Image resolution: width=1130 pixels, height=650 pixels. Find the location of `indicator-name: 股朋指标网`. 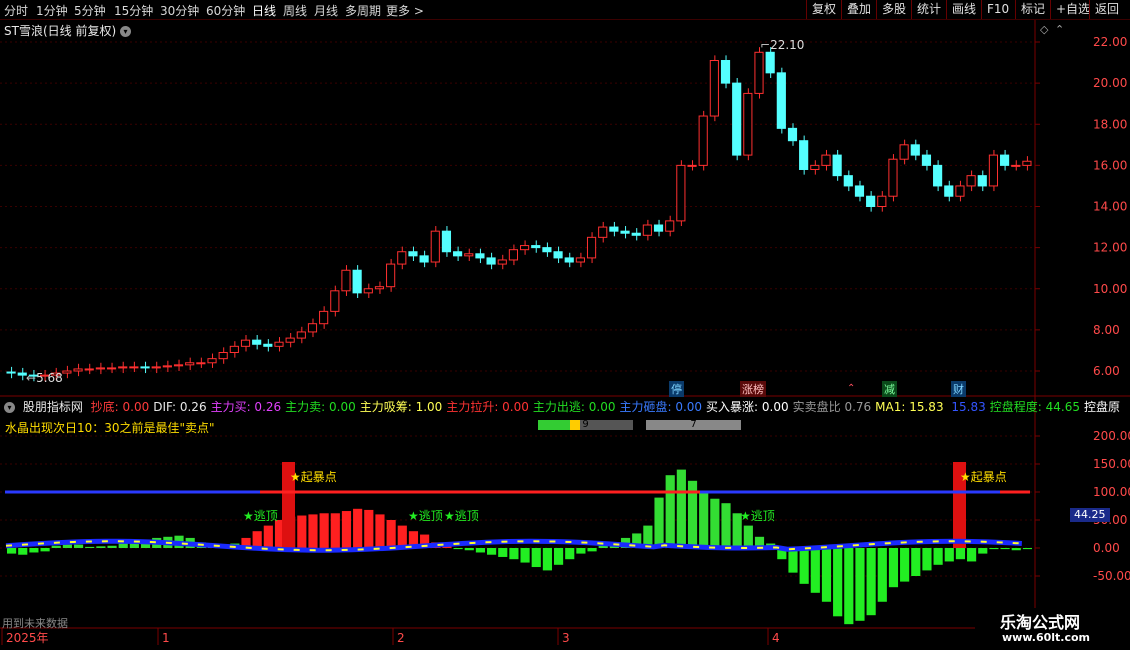

indicator-name: 股朋指标网 is located at coordinates (53, 407).